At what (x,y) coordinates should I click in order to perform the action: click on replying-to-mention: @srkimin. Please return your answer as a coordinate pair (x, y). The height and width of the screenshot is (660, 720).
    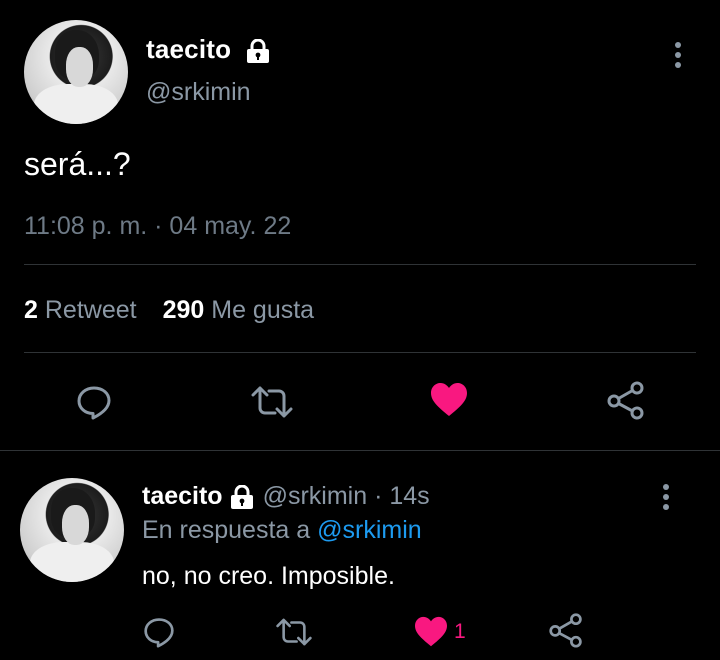
    Looking at the image, I should click on (369, 530).